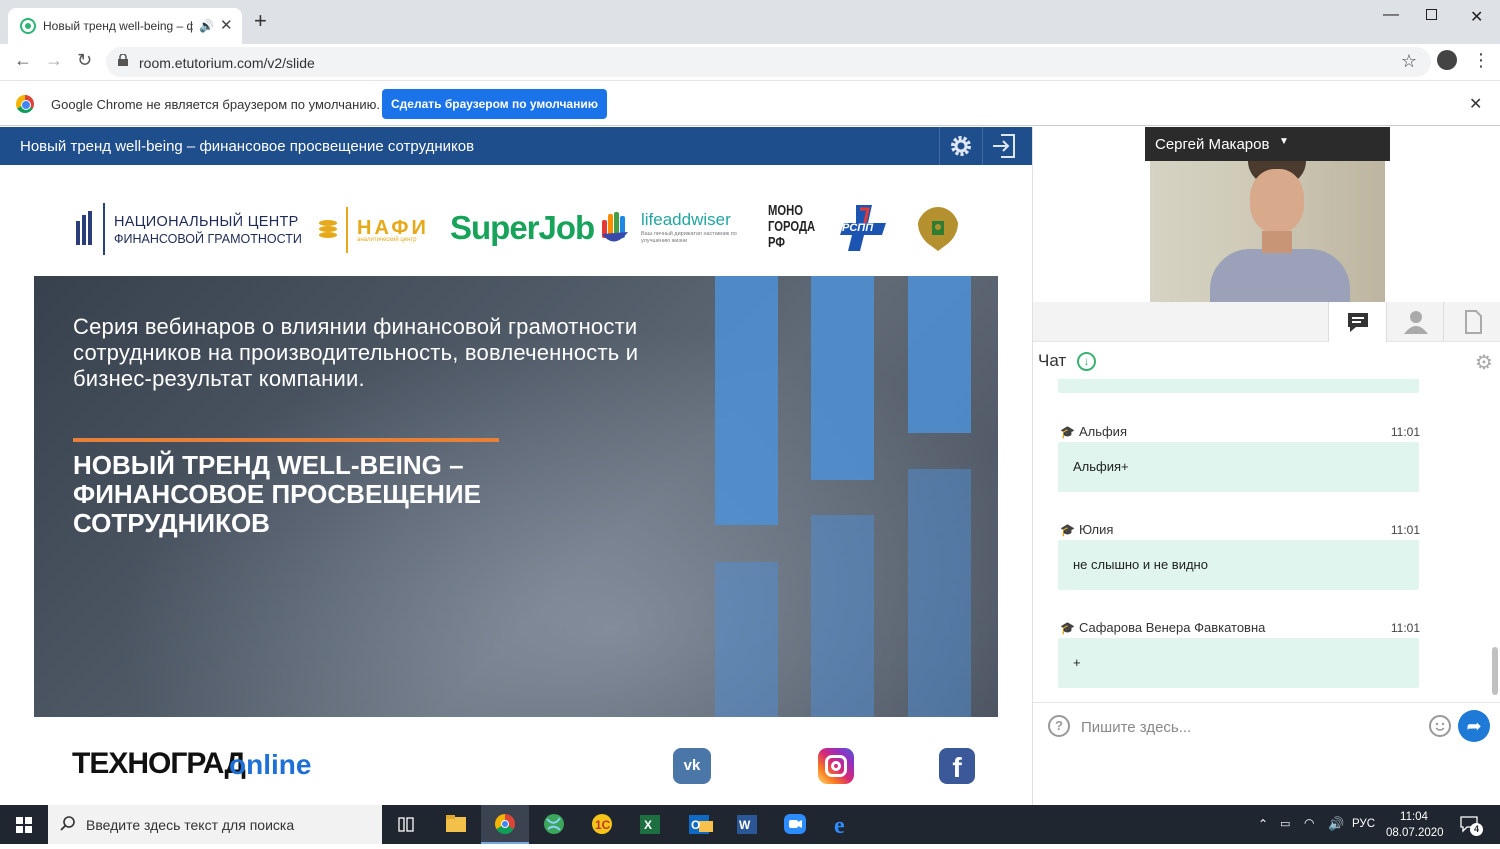  What do you see at coordinates (104, 229) in the screenshot?
I see `ncfg-divider` at bounding box center [104, 229].